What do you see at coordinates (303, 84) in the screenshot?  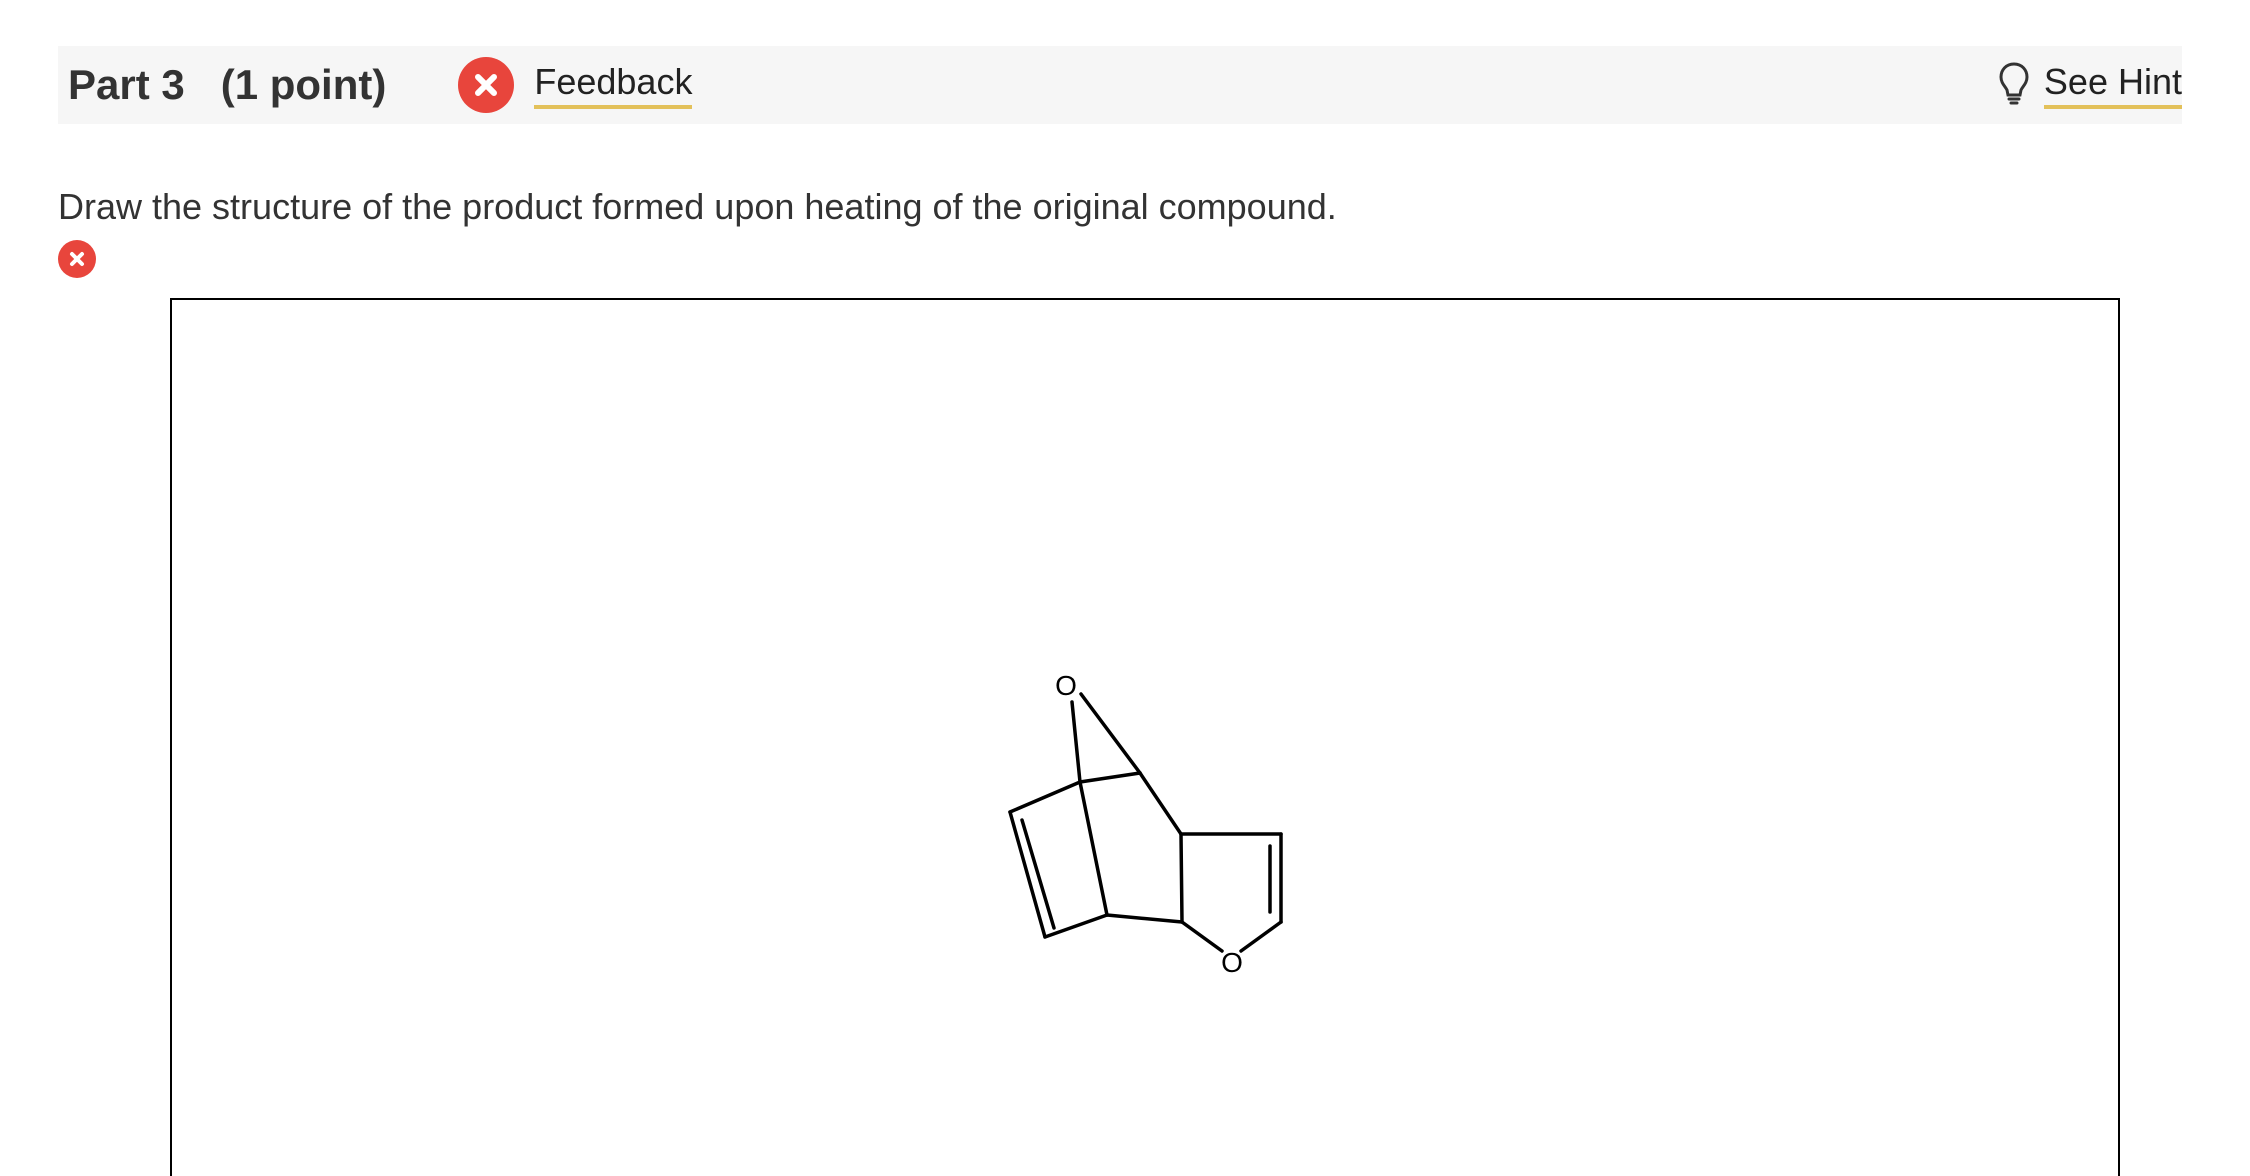 I see `part-points: (1 point)` at bounding box center [303, 84].